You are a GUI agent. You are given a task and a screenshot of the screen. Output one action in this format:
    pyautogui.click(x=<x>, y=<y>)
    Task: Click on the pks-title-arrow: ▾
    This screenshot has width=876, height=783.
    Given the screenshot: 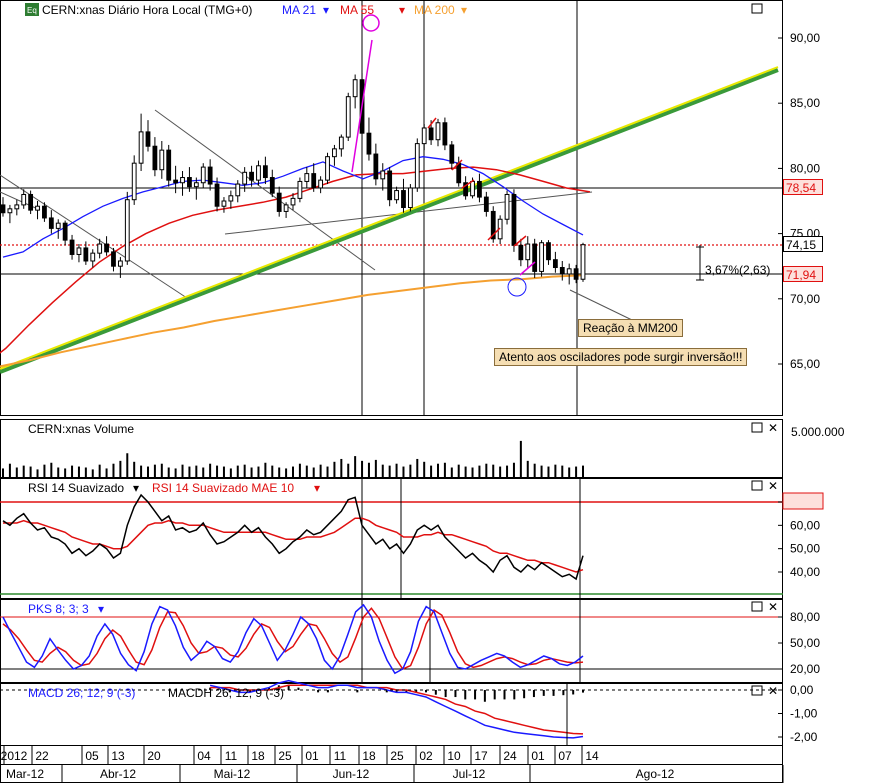 What is the action you would take?
    pyautogui.click(x=101, y=609)
    